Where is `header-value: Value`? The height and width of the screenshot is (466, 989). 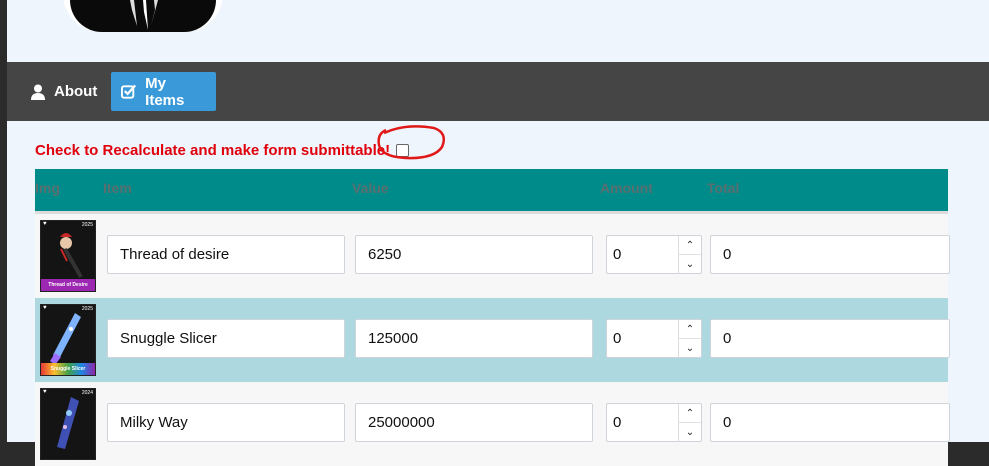 header-value: Value is located at coordinates (370, 188).